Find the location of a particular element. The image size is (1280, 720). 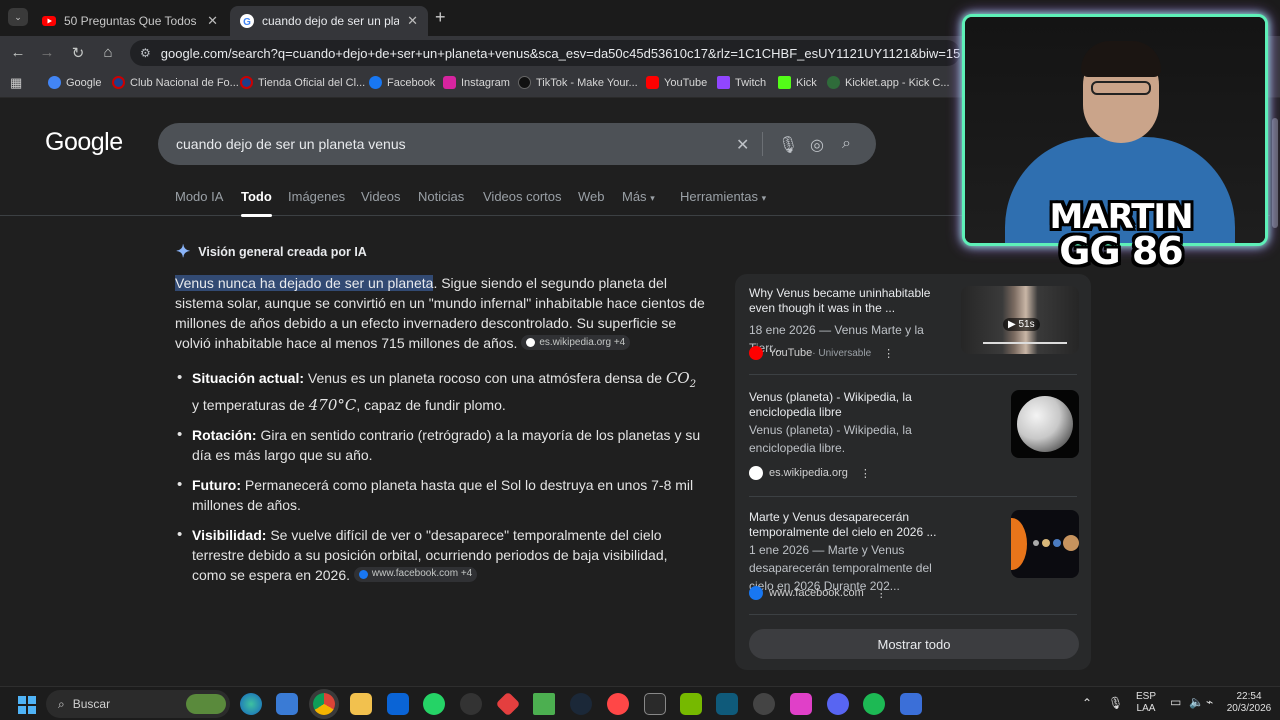

scrollbar-thumb is located at coordinates (1275, 173).